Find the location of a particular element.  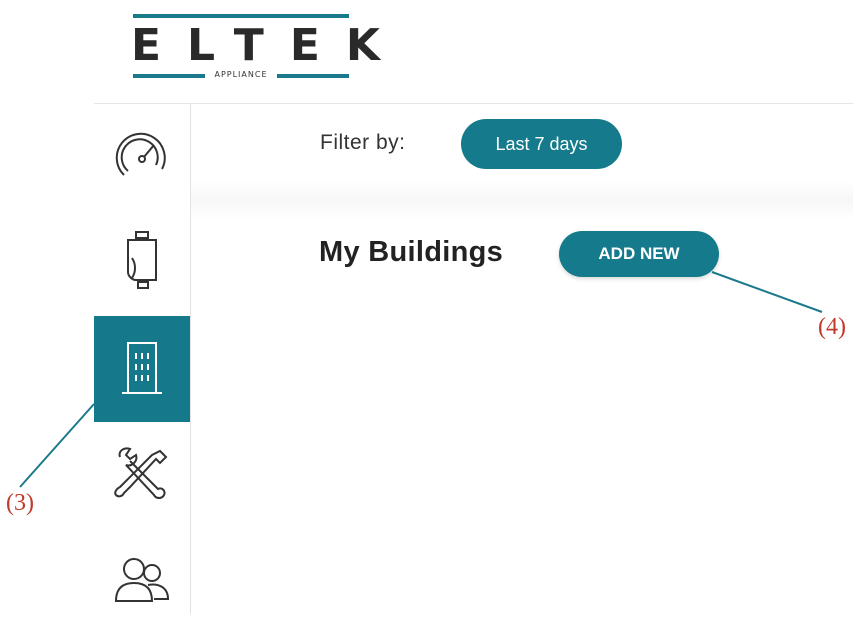

callout-label-4: (4) is located at coordinates (832, 327).